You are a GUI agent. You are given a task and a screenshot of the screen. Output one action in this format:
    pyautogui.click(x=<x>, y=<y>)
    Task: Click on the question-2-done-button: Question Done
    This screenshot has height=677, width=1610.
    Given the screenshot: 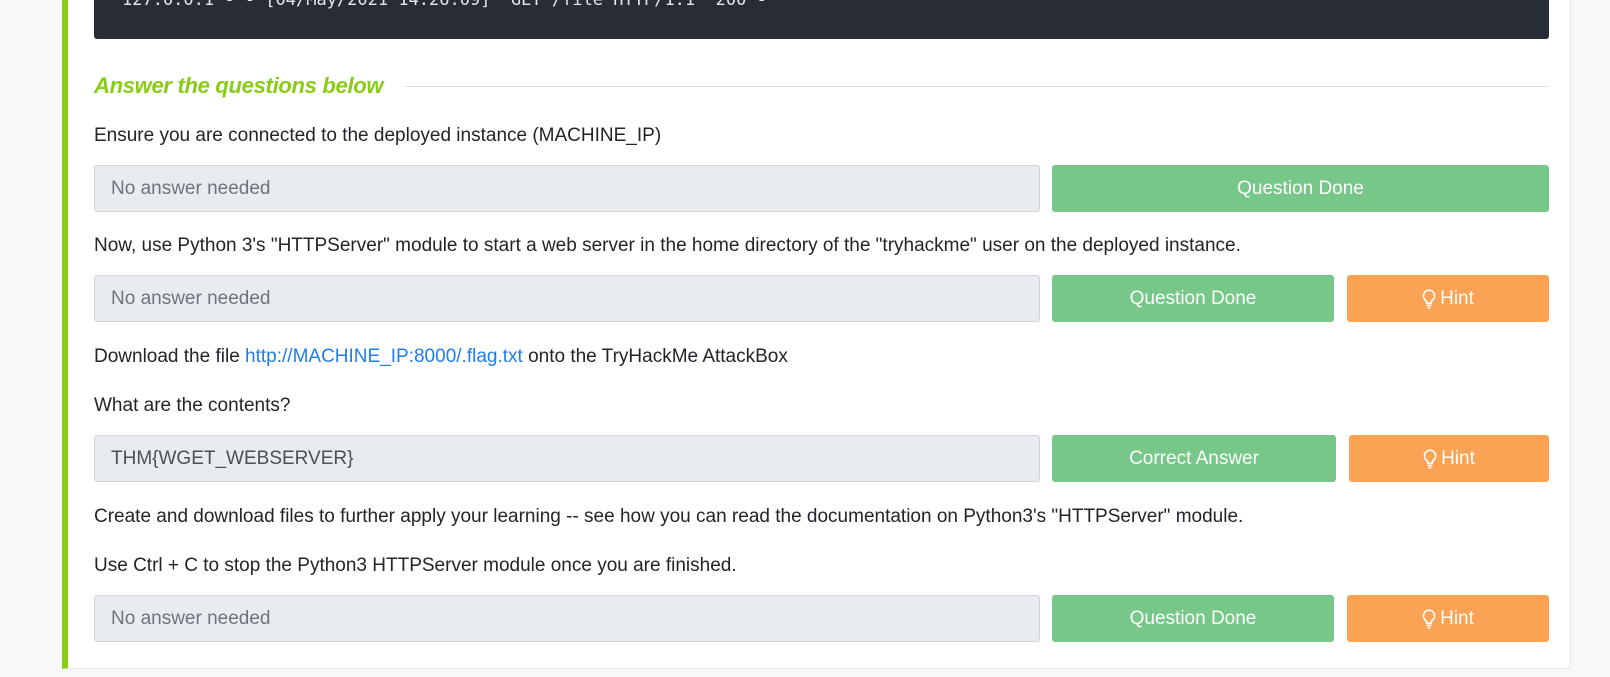 What is the action you would take?
    pyautogui.click(x=1193, y=298)
    